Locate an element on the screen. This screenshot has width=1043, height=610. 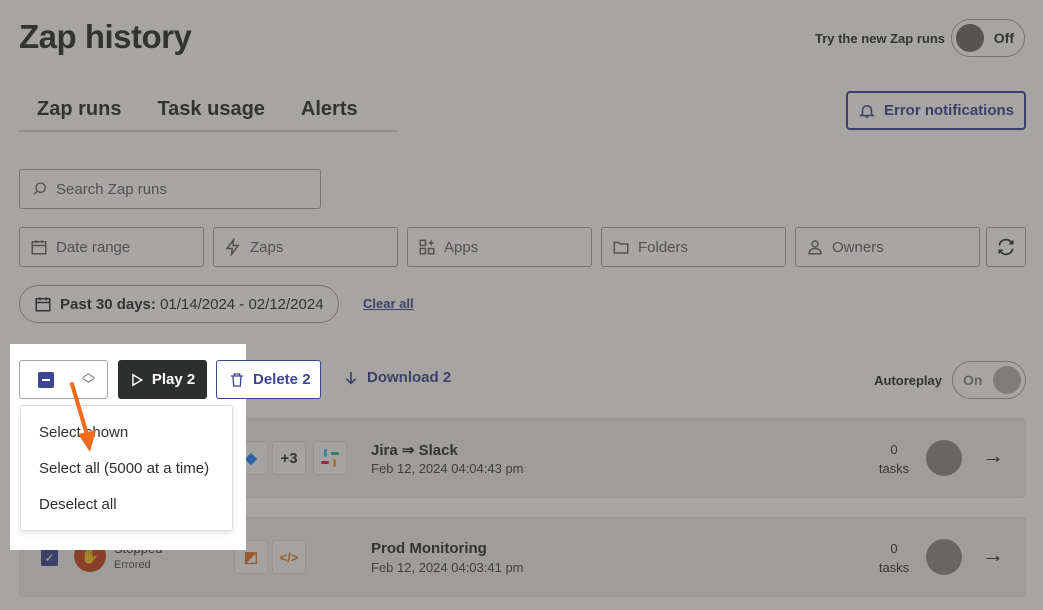
play-label: Play 2 is located at coordinates (173, 379).